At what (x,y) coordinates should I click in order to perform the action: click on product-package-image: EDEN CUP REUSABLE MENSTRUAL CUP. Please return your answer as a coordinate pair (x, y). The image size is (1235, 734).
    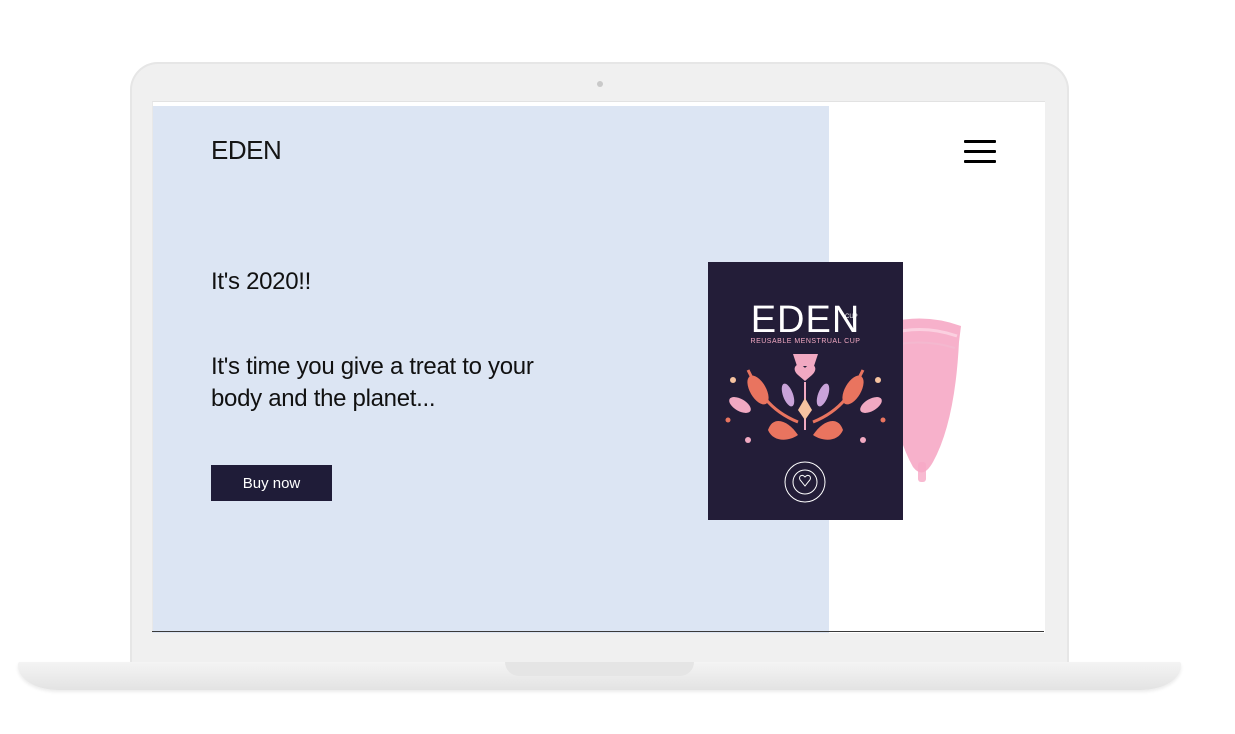
    Looking at the image, I should click on (805, 391).